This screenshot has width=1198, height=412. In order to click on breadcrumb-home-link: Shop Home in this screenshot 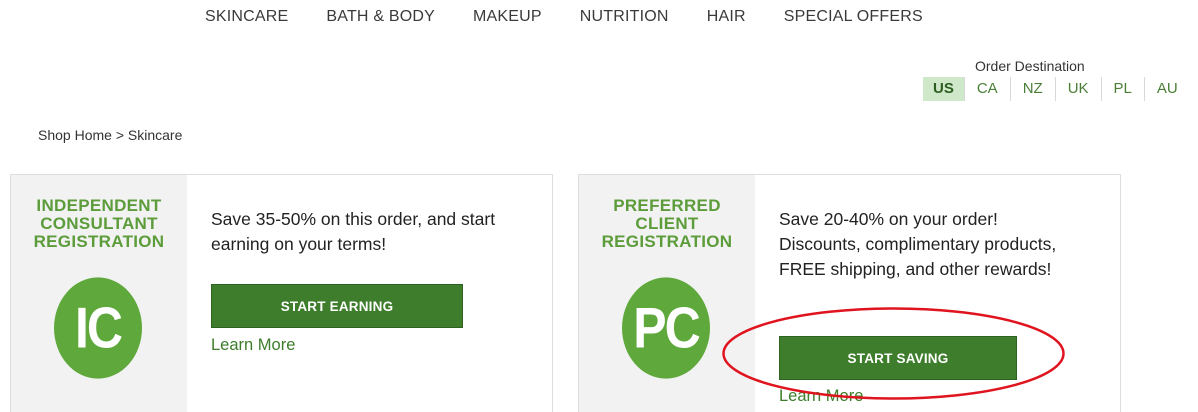, I will do `click(75, 135)`.